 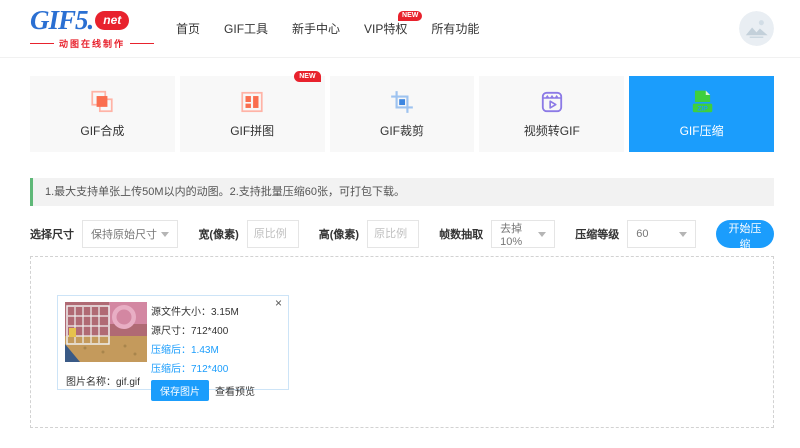 I want to click on level-label: 压缩等级, so click(x=597, y=235).